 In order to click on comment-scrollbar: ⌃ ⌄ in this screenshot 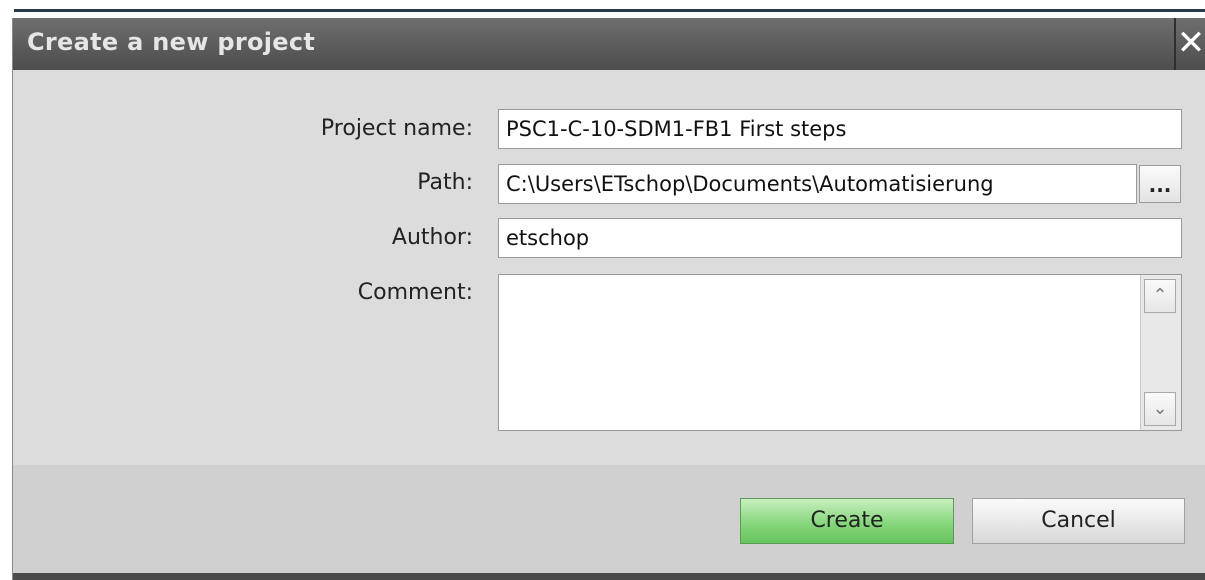, I will do `click(1160, 352)`.